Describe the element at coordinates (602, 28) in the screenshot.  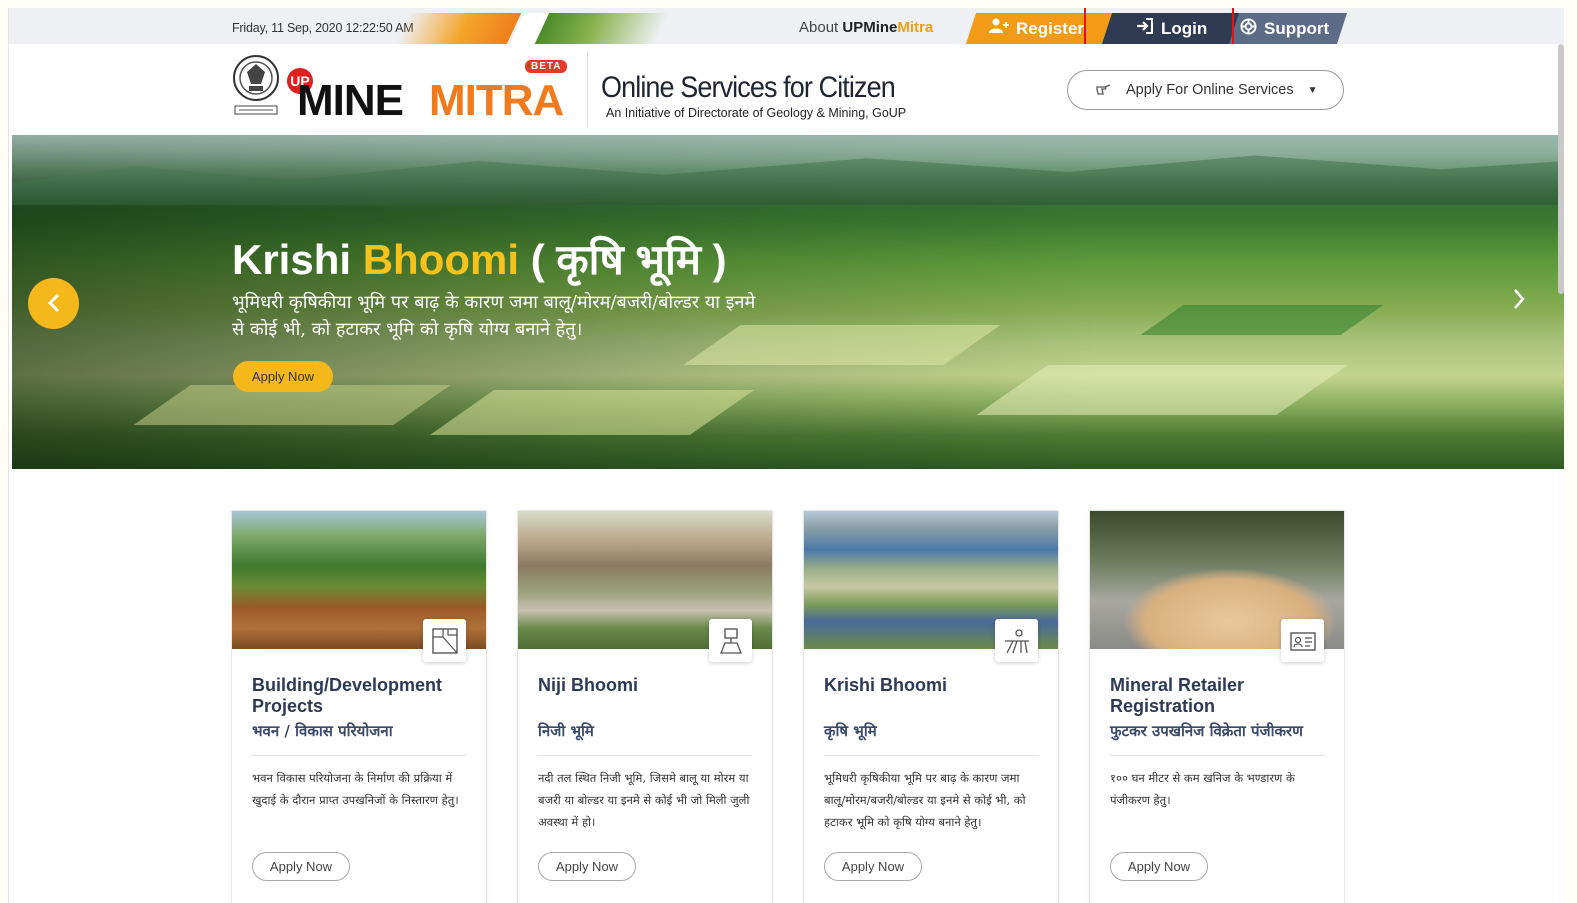
I see `decor-stripe-green` at that location.